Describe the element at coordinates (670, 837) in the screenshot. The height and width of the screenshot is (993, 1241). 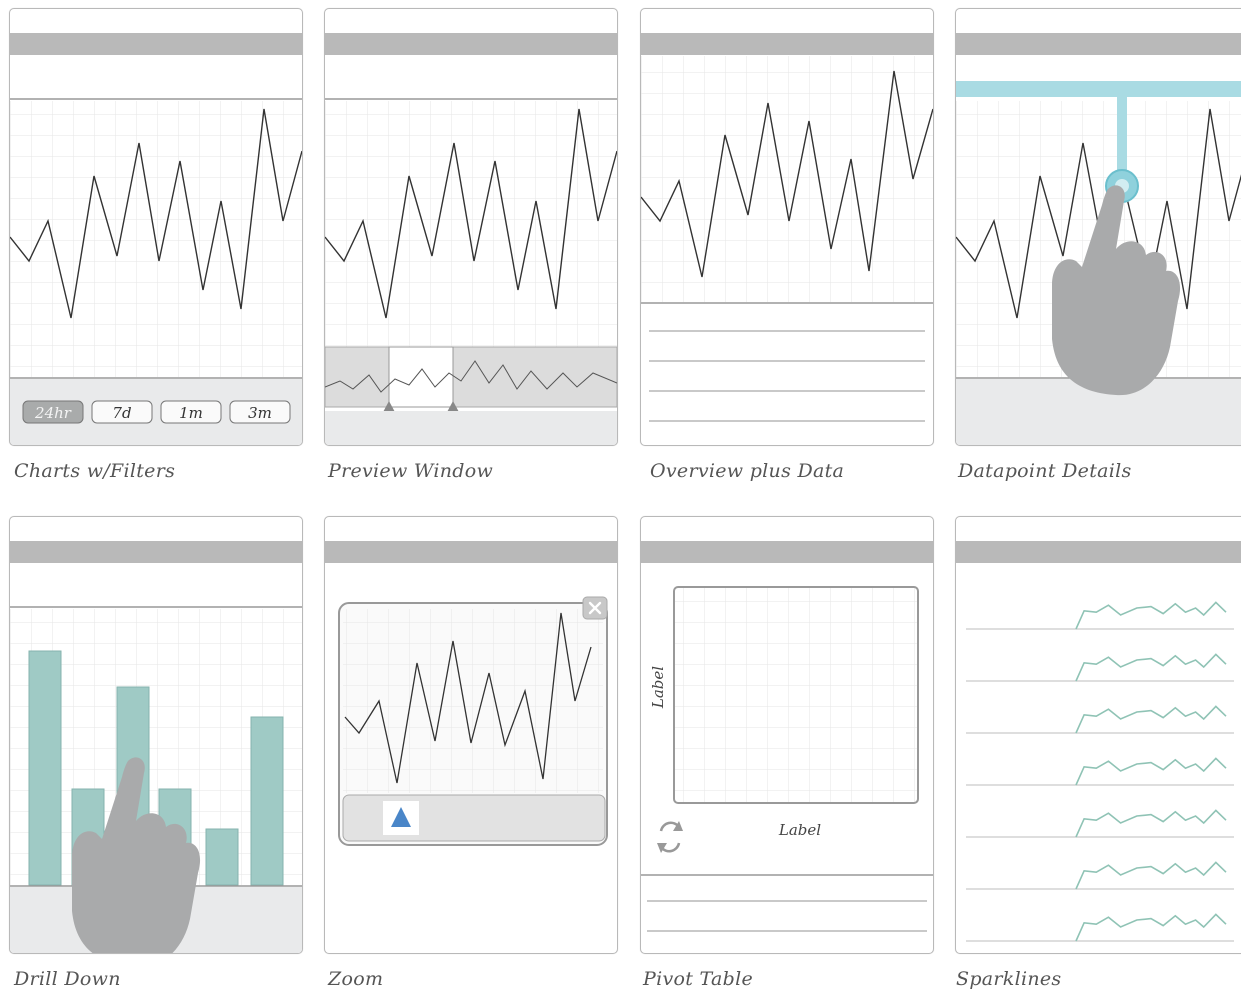
I see `swap-axes-icon` at that location.